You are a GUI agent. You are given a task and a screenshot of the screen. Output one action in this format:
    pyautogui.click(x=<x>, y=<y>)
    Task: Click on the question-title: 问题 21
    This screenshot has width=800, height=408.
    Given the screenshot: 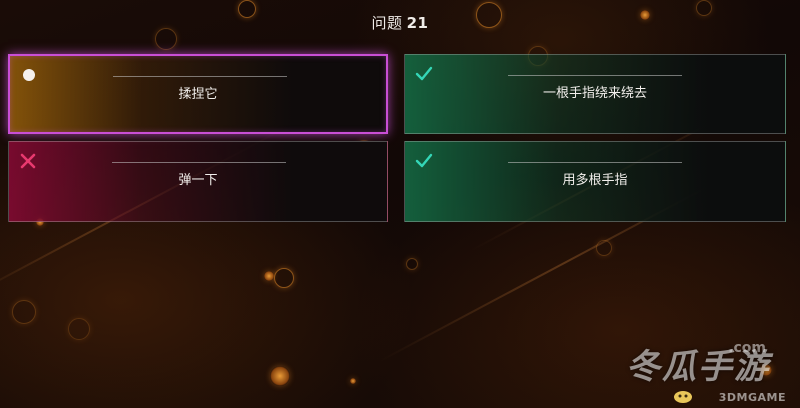 What is the action you would take?
    pyautogui.click(x=400, y=22)
    